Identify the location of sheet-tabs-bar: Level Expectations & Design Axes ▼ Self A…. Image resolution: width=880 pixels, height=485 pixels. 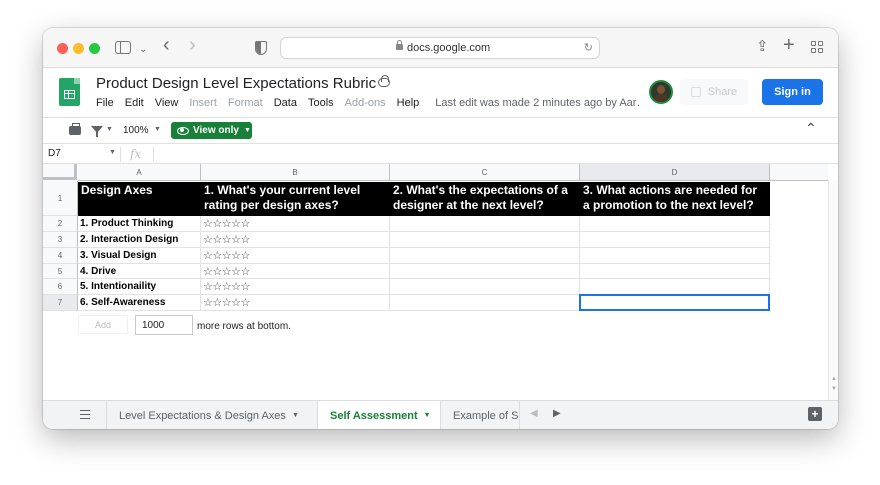
(440, 414).